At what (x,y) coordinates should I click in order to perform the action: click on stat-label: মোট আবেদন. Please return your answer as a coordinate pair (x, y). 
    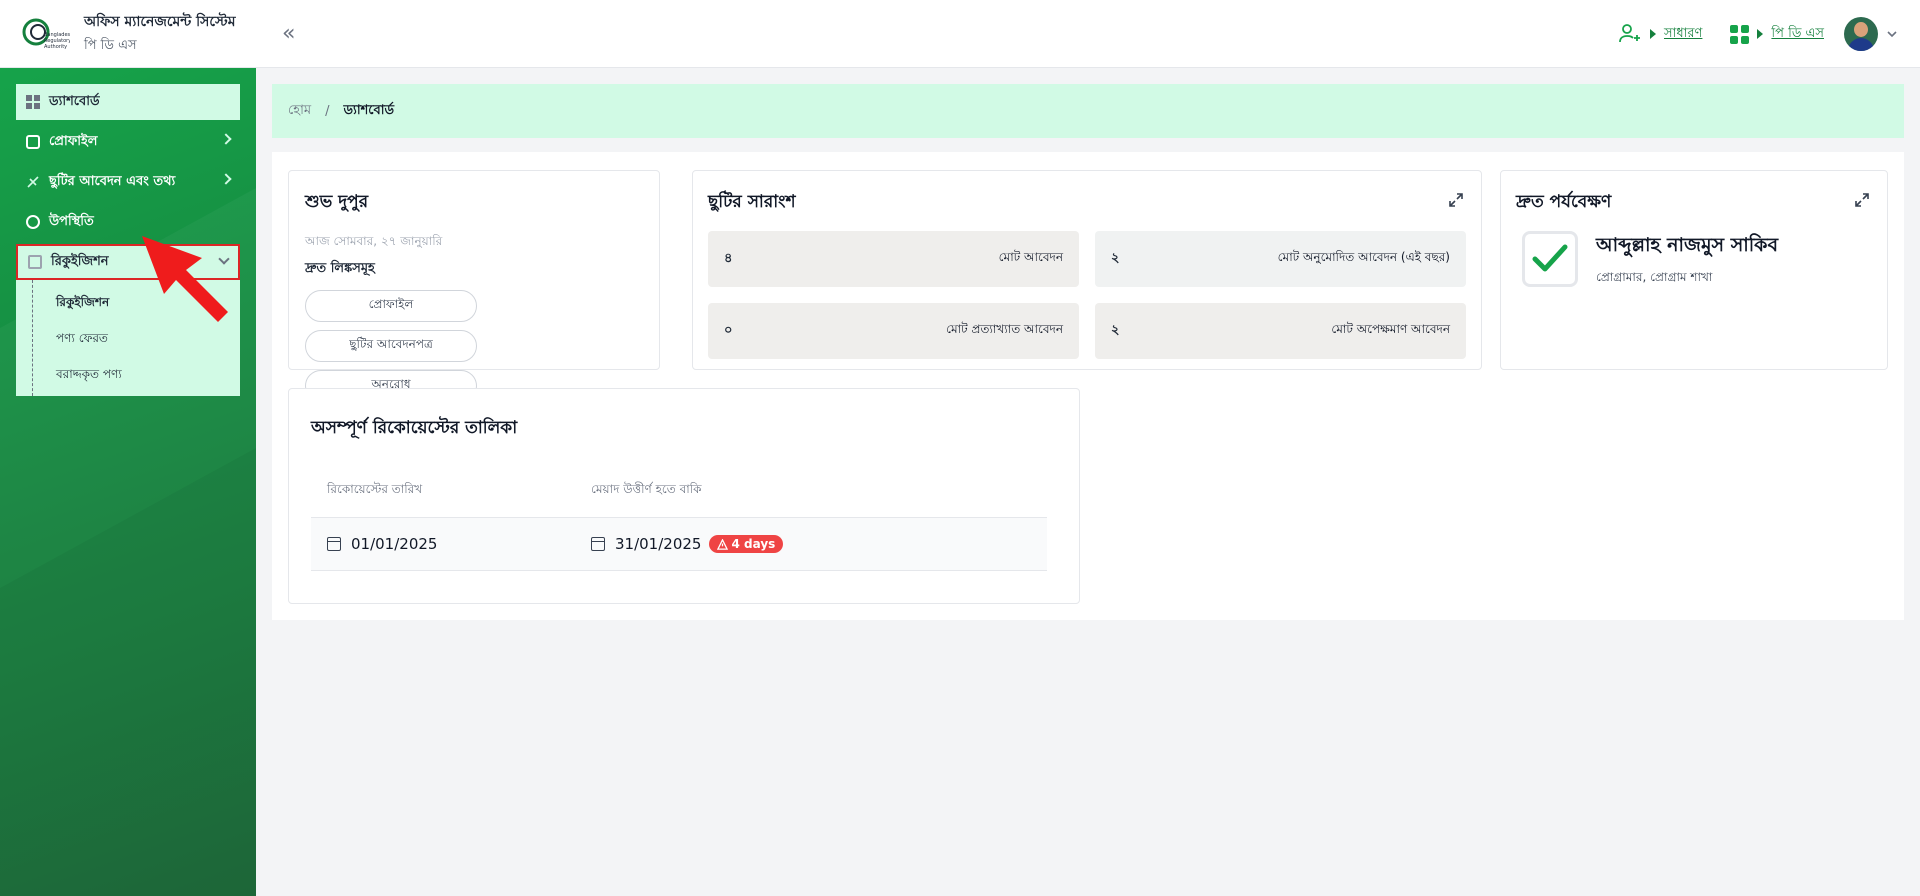
    Looking at the image, I should click on (1030, 257).